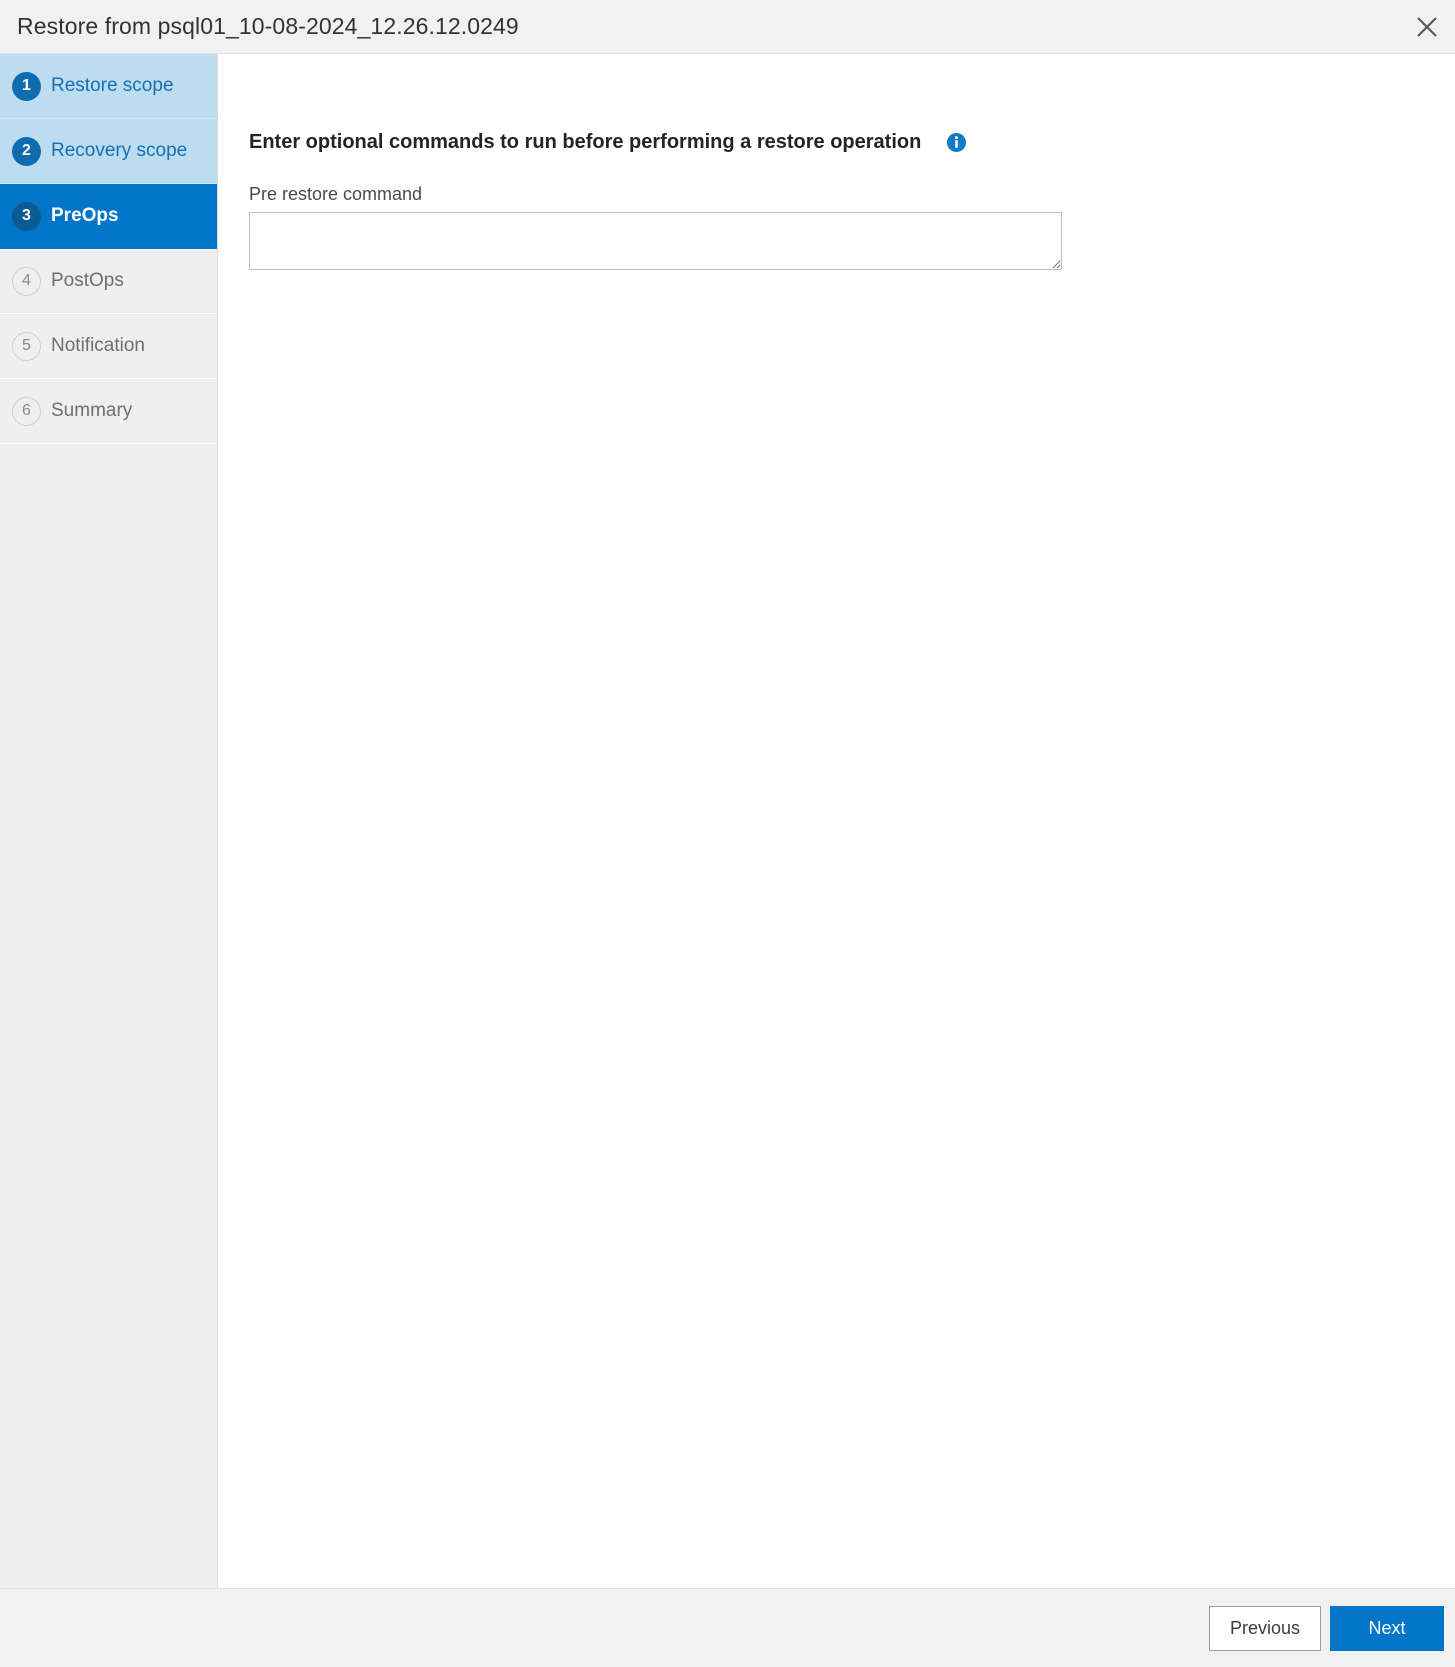  I want to click on pre-restore-command-field: Pre restore command, so click(852, 227).